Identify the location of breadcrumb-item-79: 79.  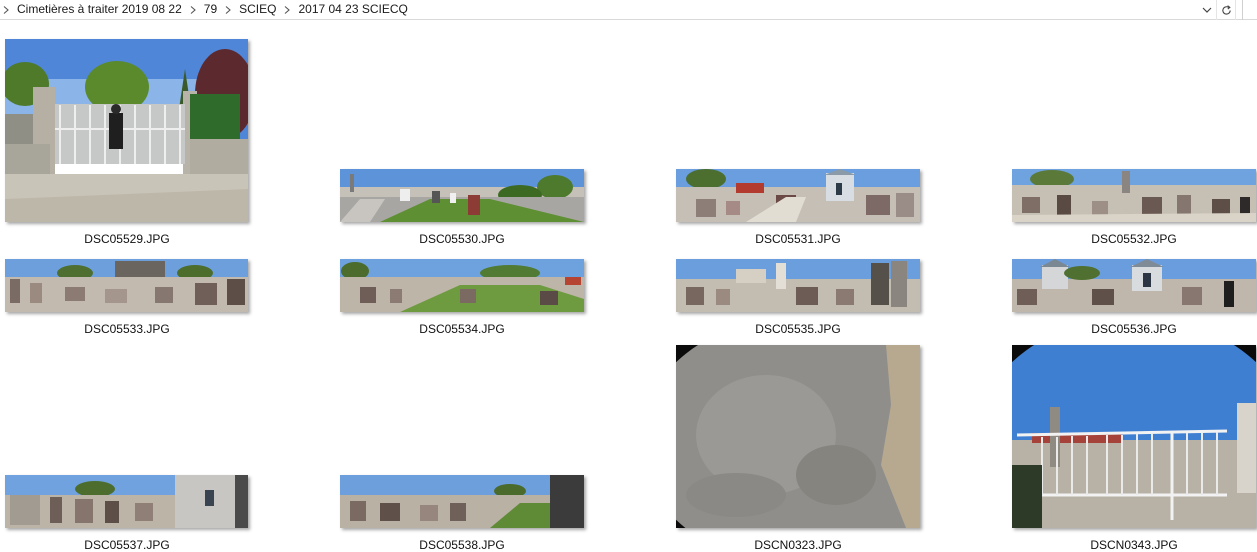
(210, 10).